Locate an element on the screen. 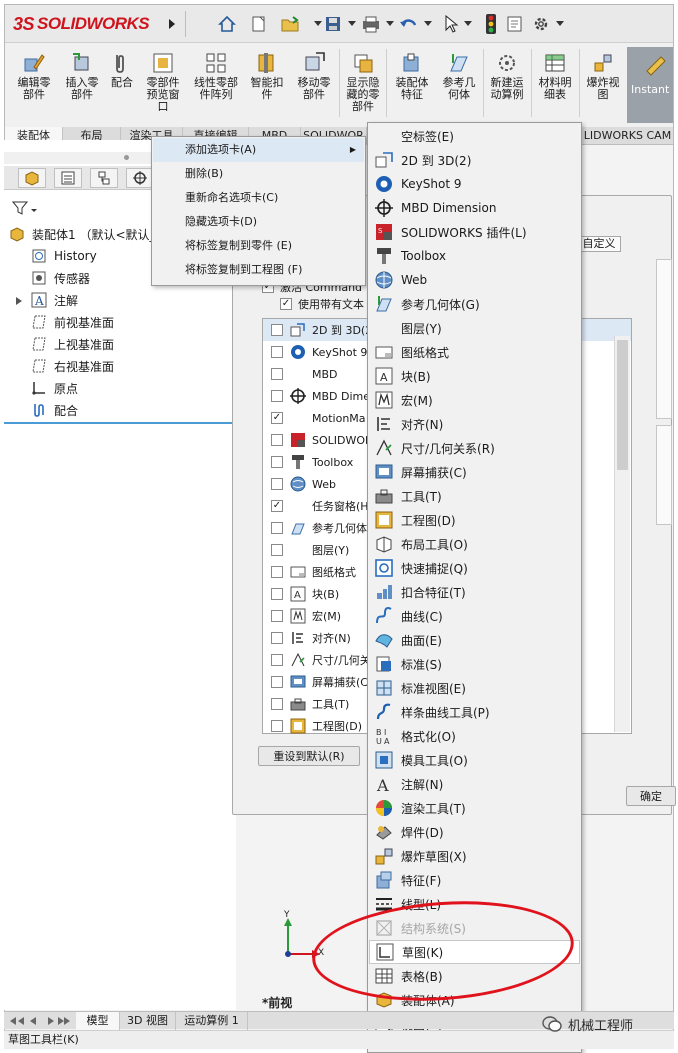 The width and height of the screenshot is (678, 1053). tab-custom: 自定义 is located at coordinates (599, 244).